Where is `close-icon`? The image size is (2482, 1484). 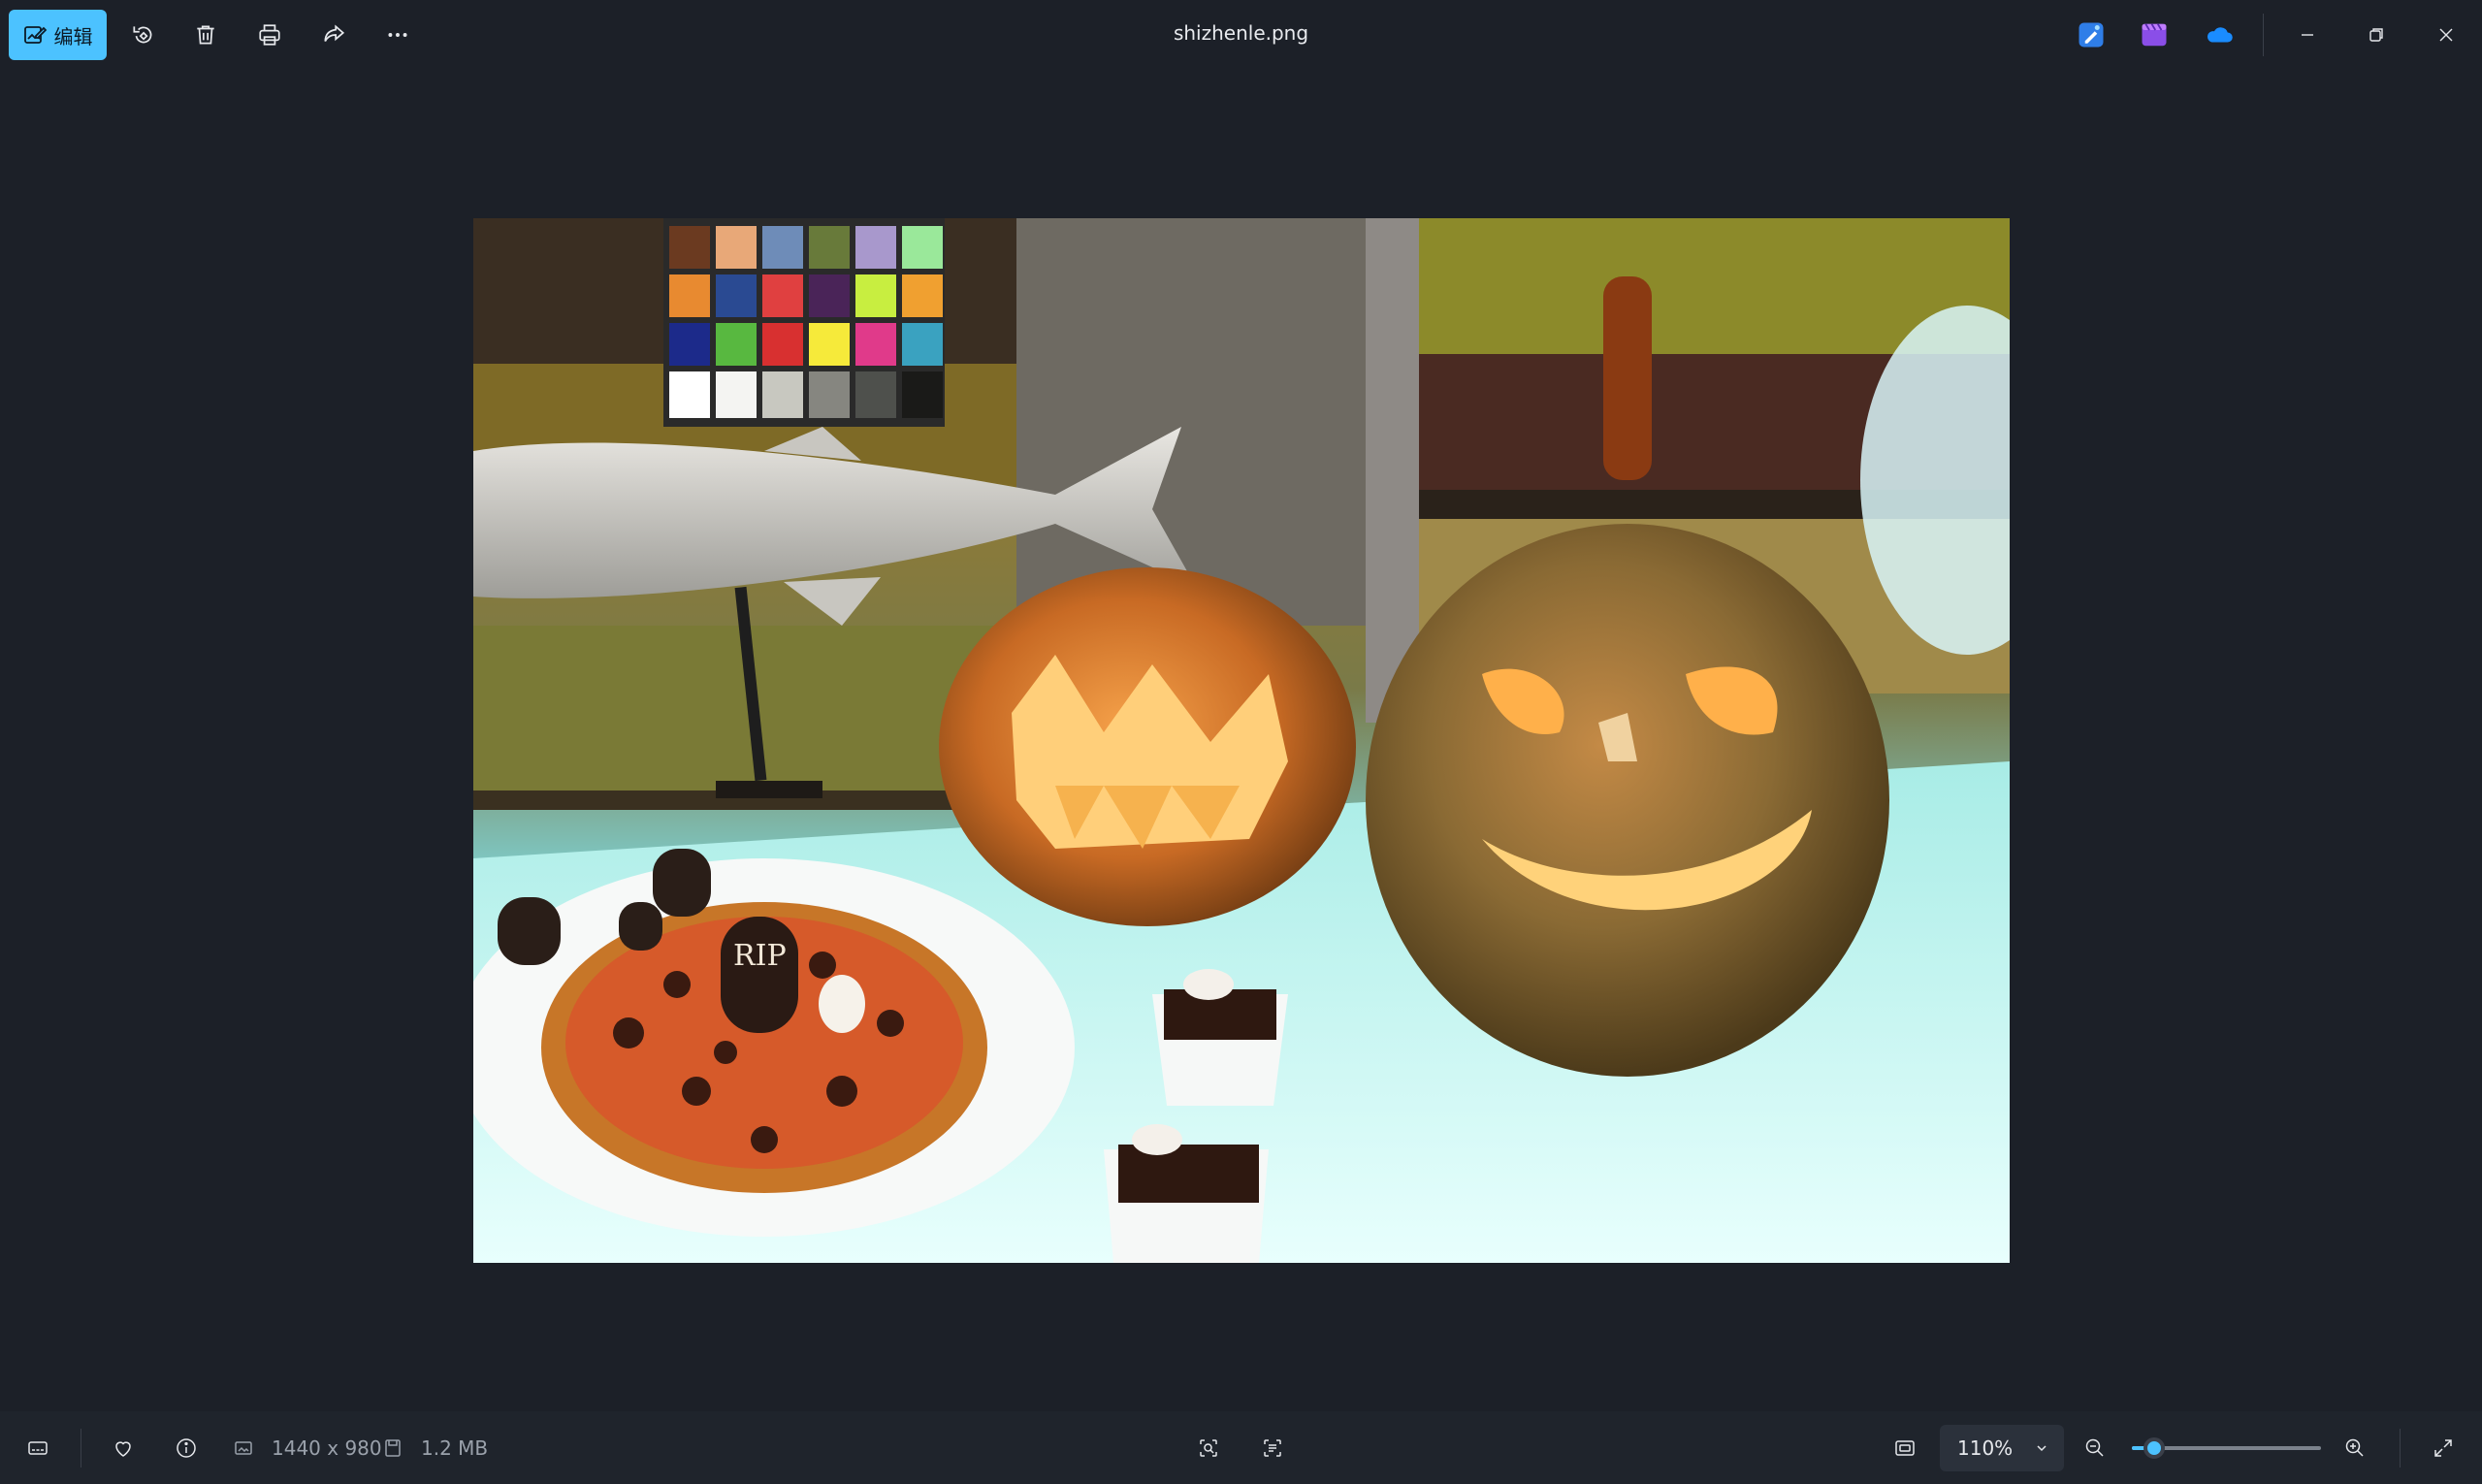 close-icon is located at coordinates (2446, 35).